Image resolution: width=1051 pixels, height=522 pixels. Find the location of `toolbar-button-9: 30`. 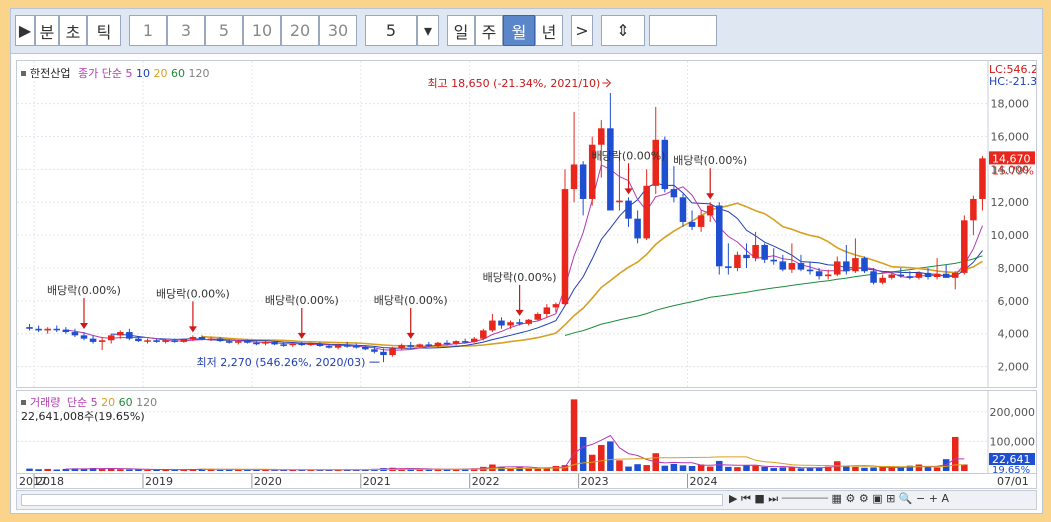

toolbar-button-9: 30 is located at coordinates (338, 30).